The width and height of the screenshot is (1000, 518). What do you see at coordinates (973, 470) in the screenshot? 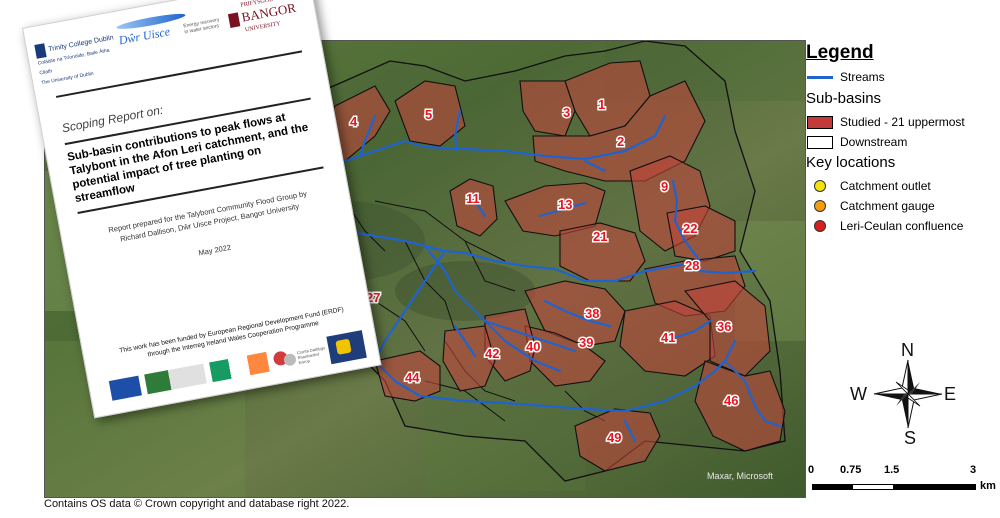
I see `scale-tick-3: 3` at bounding box center [973, 470].